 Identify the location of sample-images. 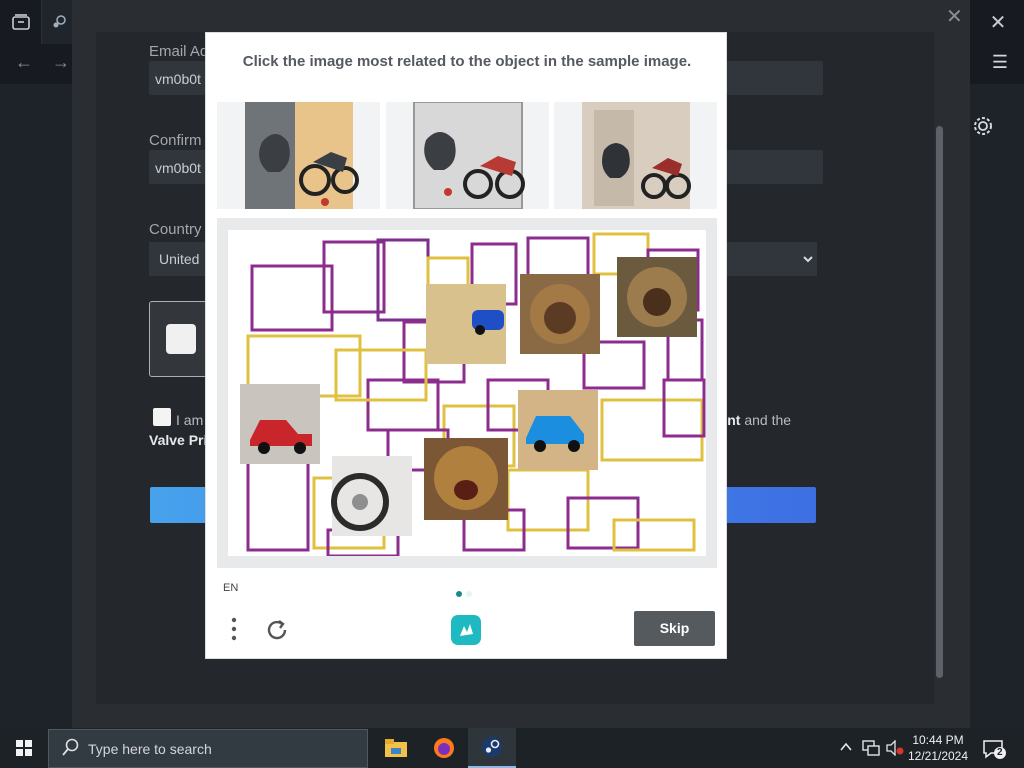
(467, 155).